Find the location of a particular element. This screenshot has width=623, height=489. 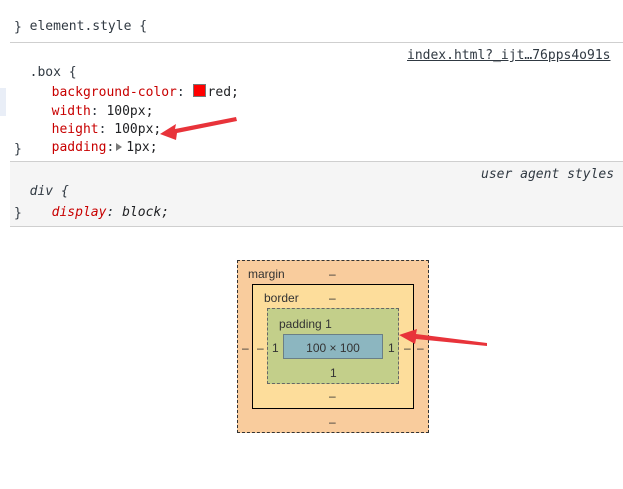

property-name: display is located at coordinates (79, 212).